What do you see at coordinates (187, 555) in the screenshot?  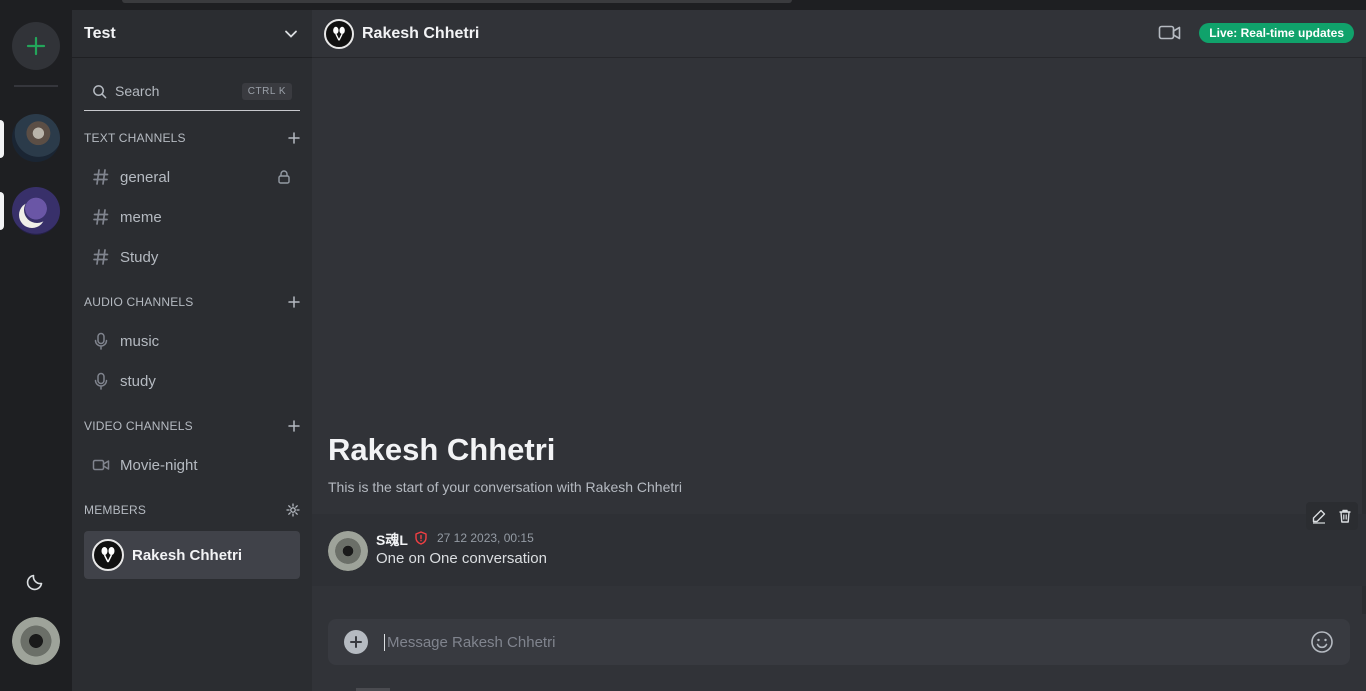 I see `member-name: Rakesh Chhetri` at bounding box center [187, 555].